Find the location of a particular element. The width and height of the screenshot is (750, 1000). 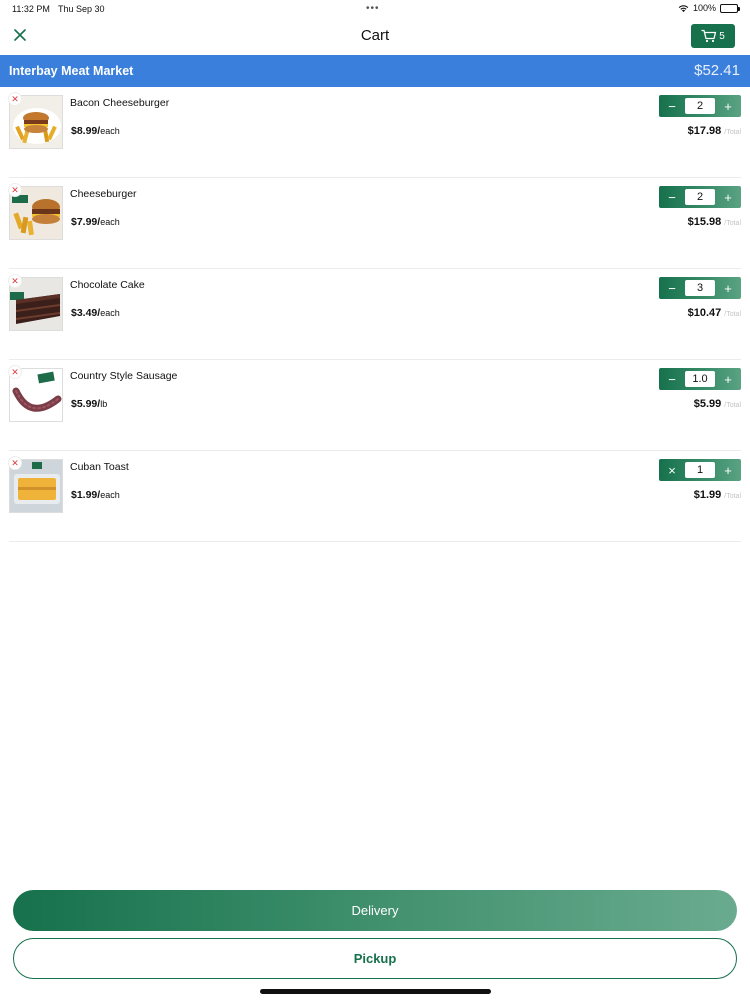

cart-button: 5 is located at coordinates (713, 36).